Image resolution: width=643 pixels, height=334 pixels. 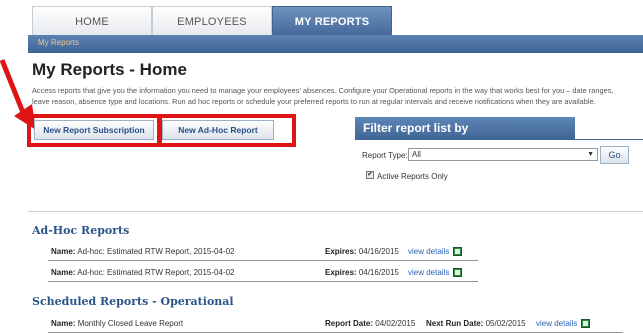 I want to click on active-reports-label: Active Reports Only, so click(x=412, y=176).